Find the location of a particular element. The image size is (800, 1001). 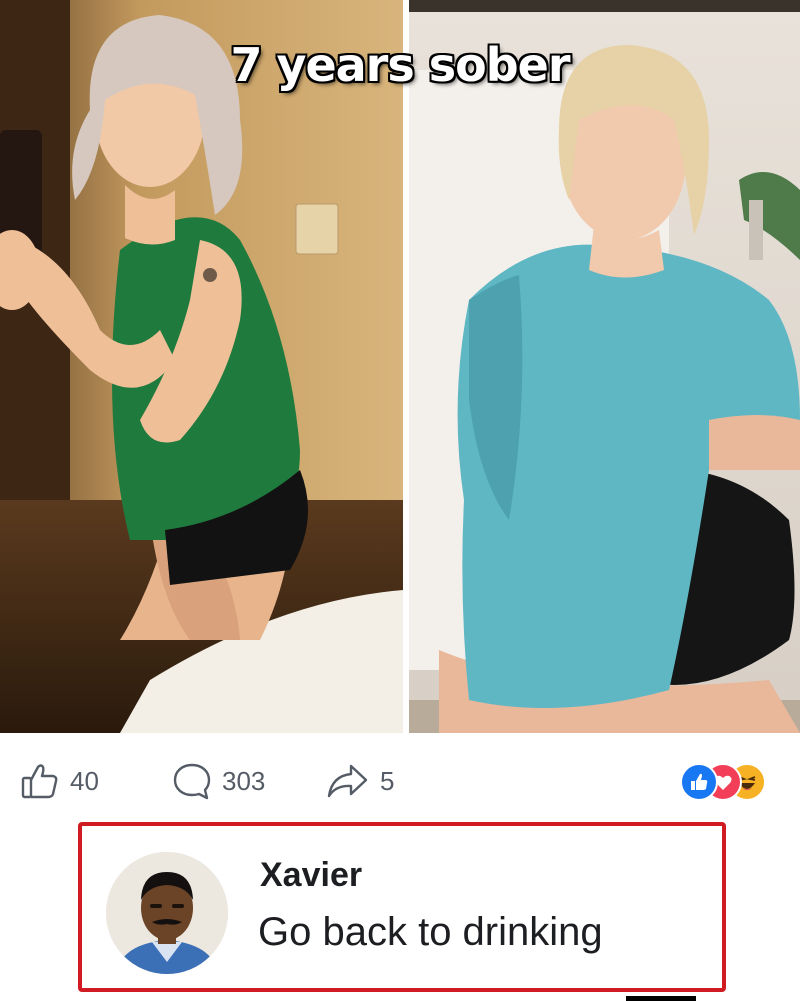

post-caption: 7 years sober is located at coordinates (400, 65).